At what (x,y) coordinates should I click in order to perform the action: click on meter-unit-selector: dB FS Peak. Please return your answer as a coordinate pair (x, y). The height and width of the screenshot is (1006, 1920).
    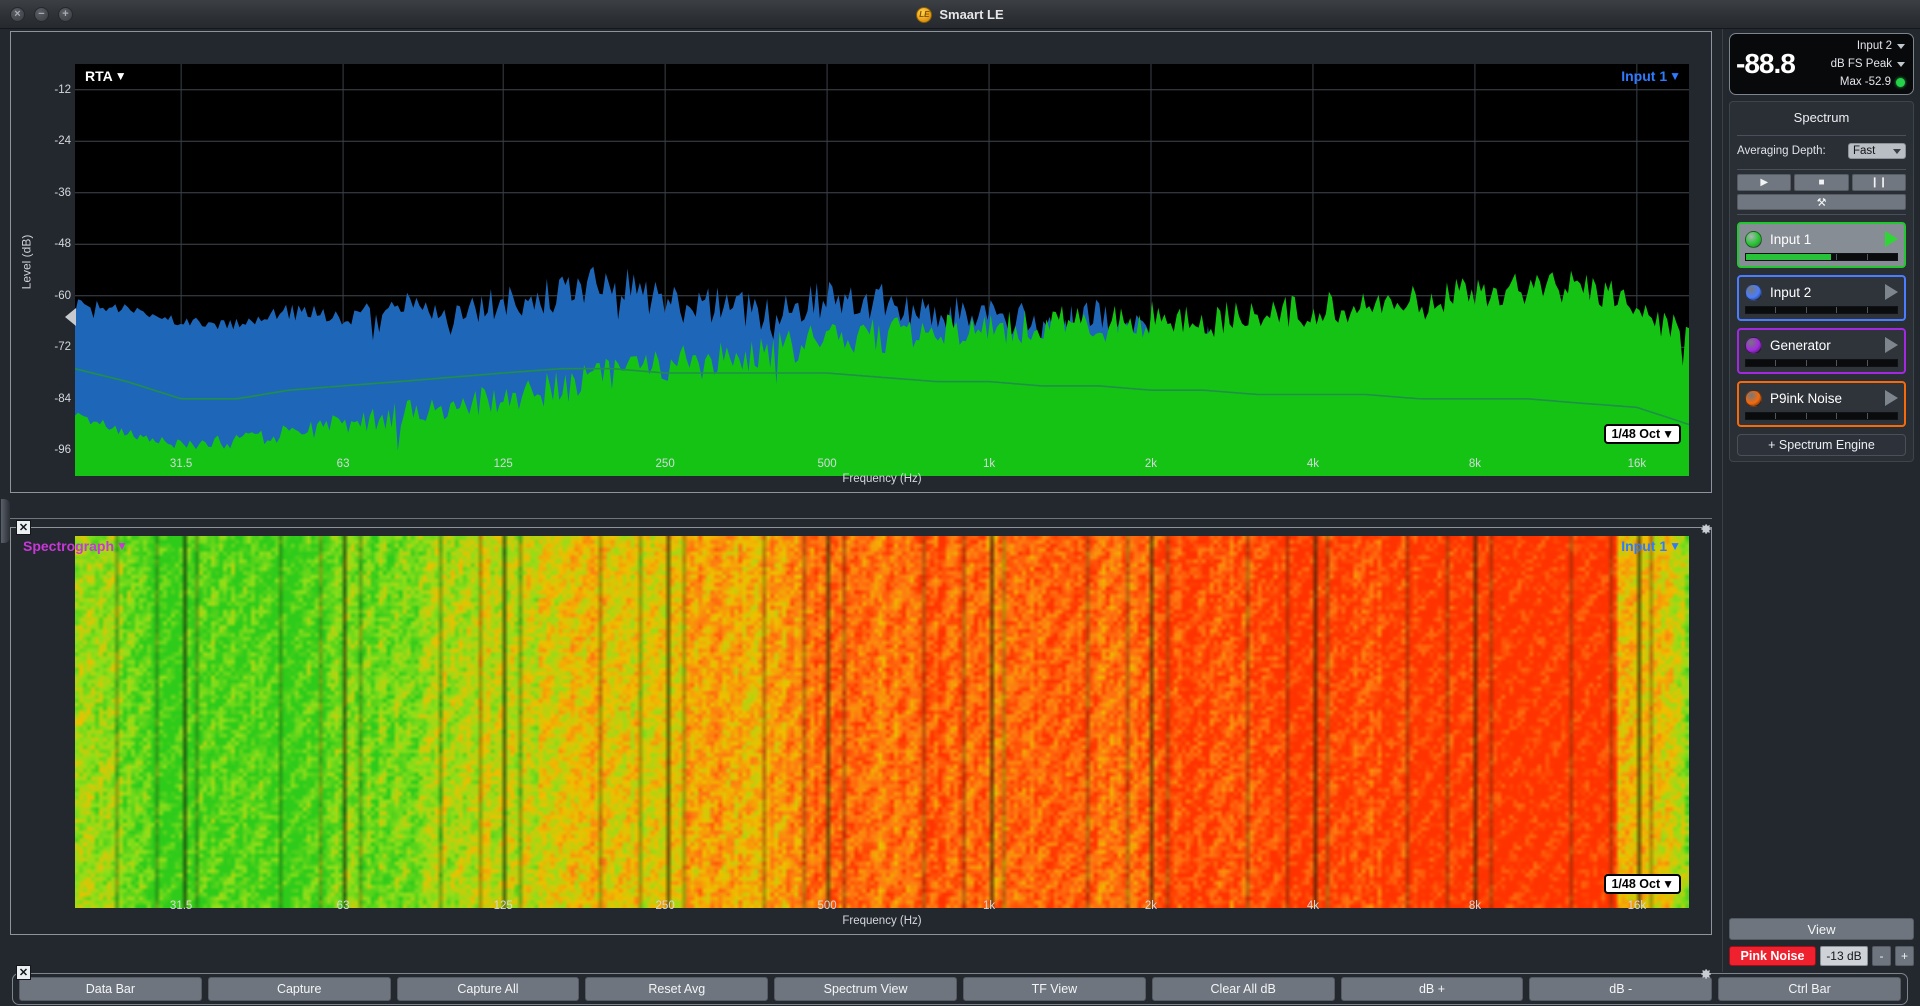
    Looking at the image, I should click on (1868, 64).